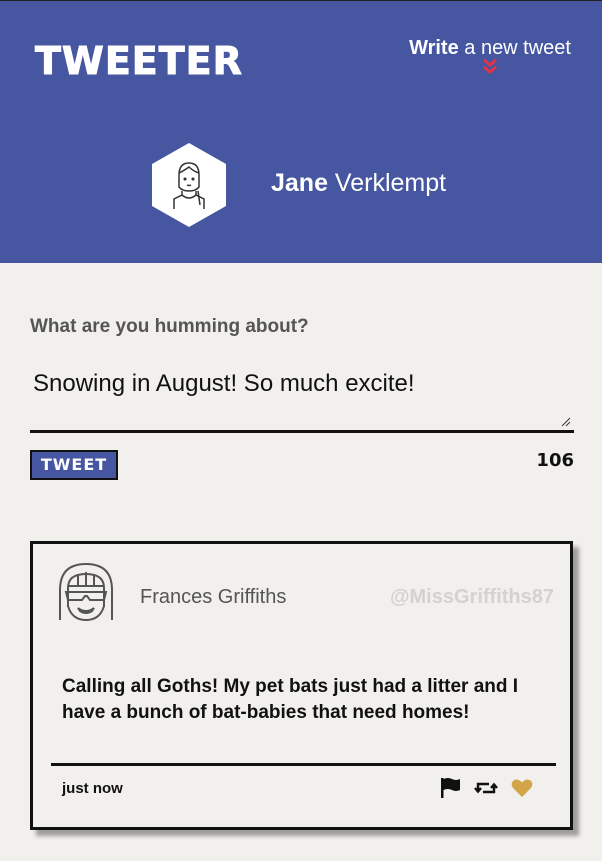 The height and width of the screenshot is (861, 602). Describe the element at coordinates (299, 183) in the screenshot. I see `user-first-name: Jane` at that location.